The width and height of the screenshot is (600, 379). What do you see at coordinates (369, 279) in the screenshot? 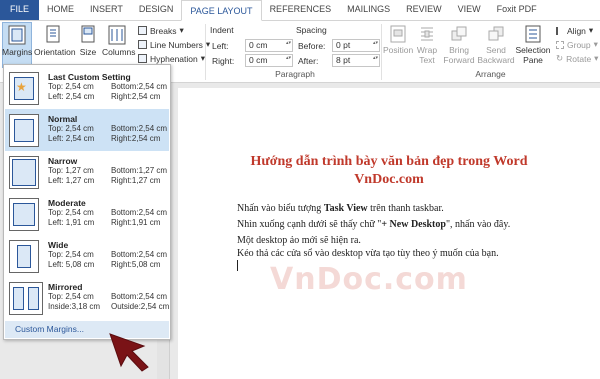
I see `vndoc-watermark: VnDoc.com` at bounding box center [369, 279].